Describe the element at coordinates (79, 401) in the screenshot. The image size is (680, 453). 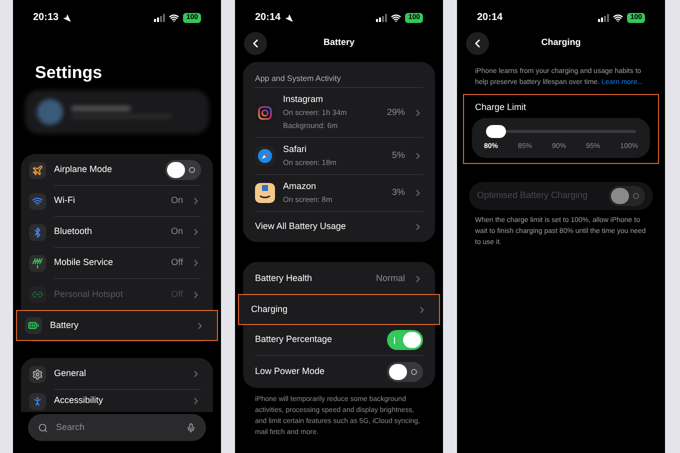
I see `row-label: Accessibility` at that location.